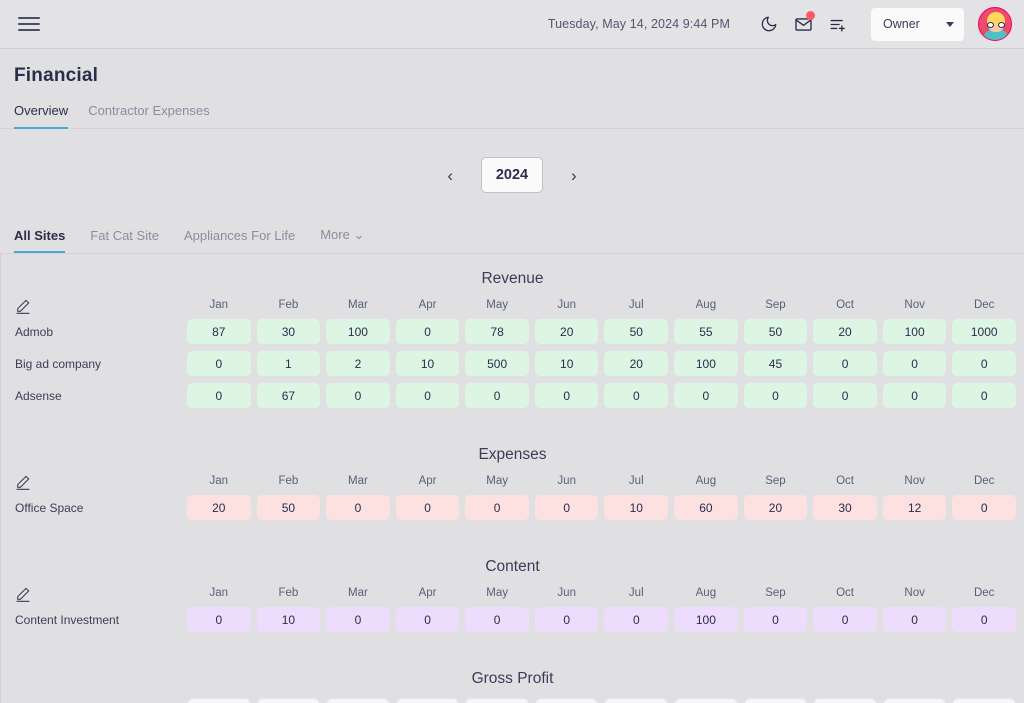 This screenshot has width=1024, height=703. I want to click on previous-year-button: ‹, so click(450, 175).